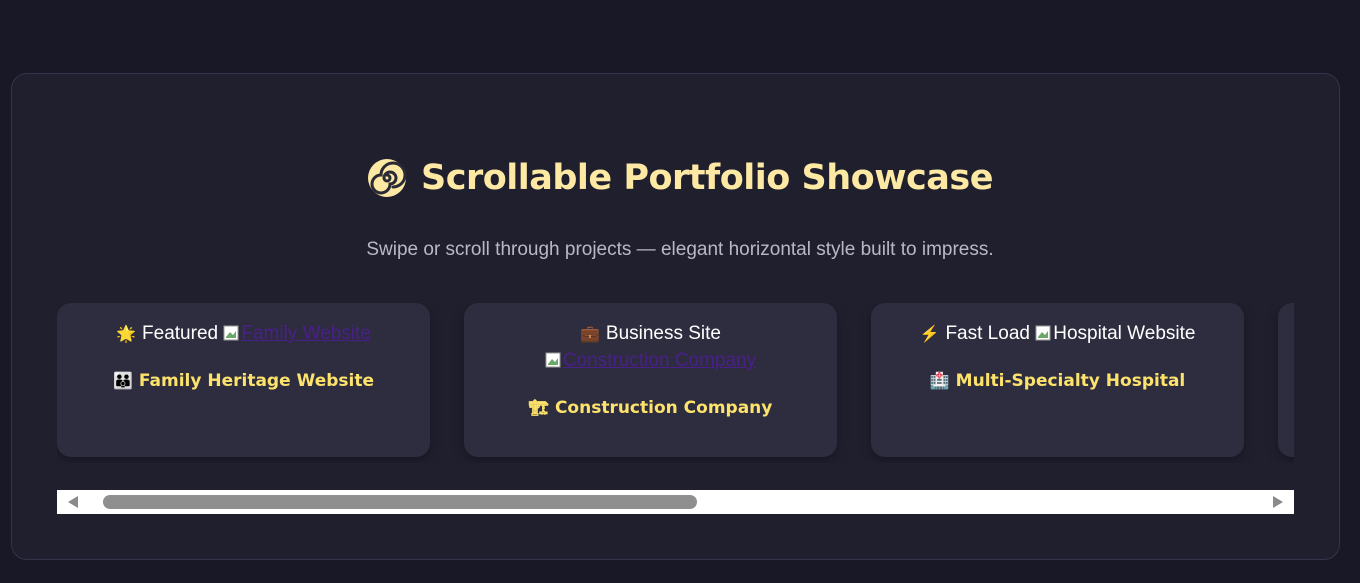 The height and width of the screenshot is (583, 1360). What do you see at coordinates (122, 380) in the screenshot?
I see `family-icon: 👪` at bounding box center [122, 380].